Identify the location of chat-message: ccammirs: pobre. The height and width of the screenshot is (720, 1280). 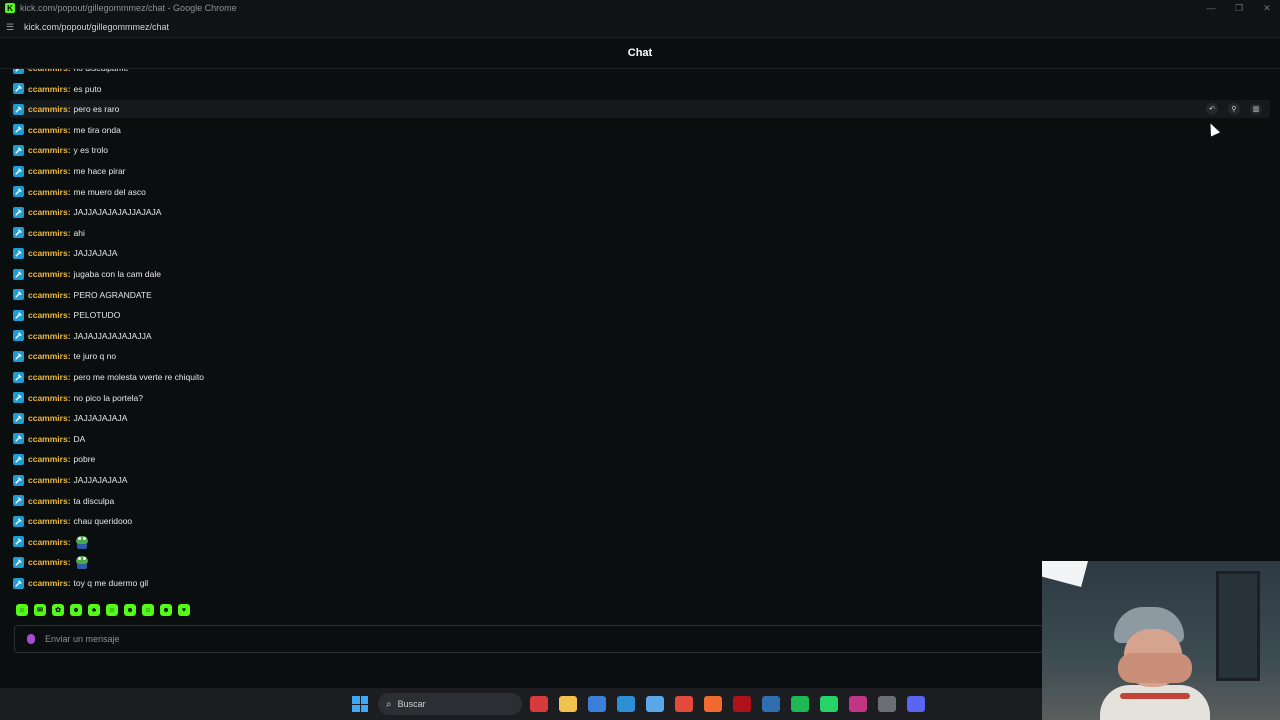
(640, 459).